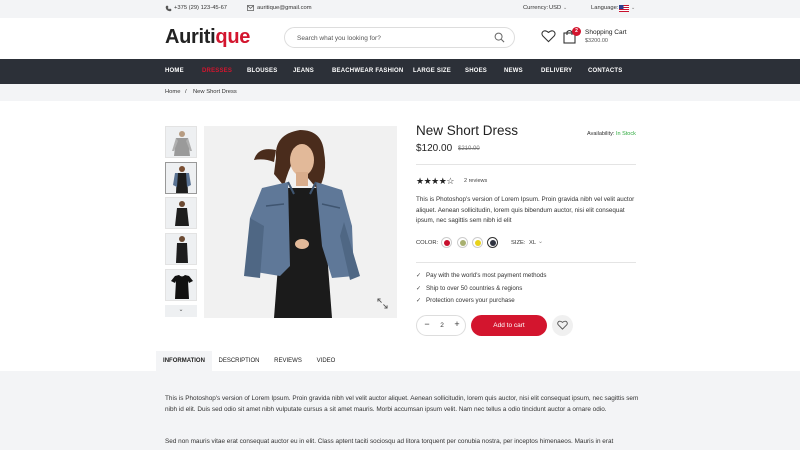 The height and width of the screenshot is (450, 800). I want to click on availability-status: In Stock, so click(625, 134).